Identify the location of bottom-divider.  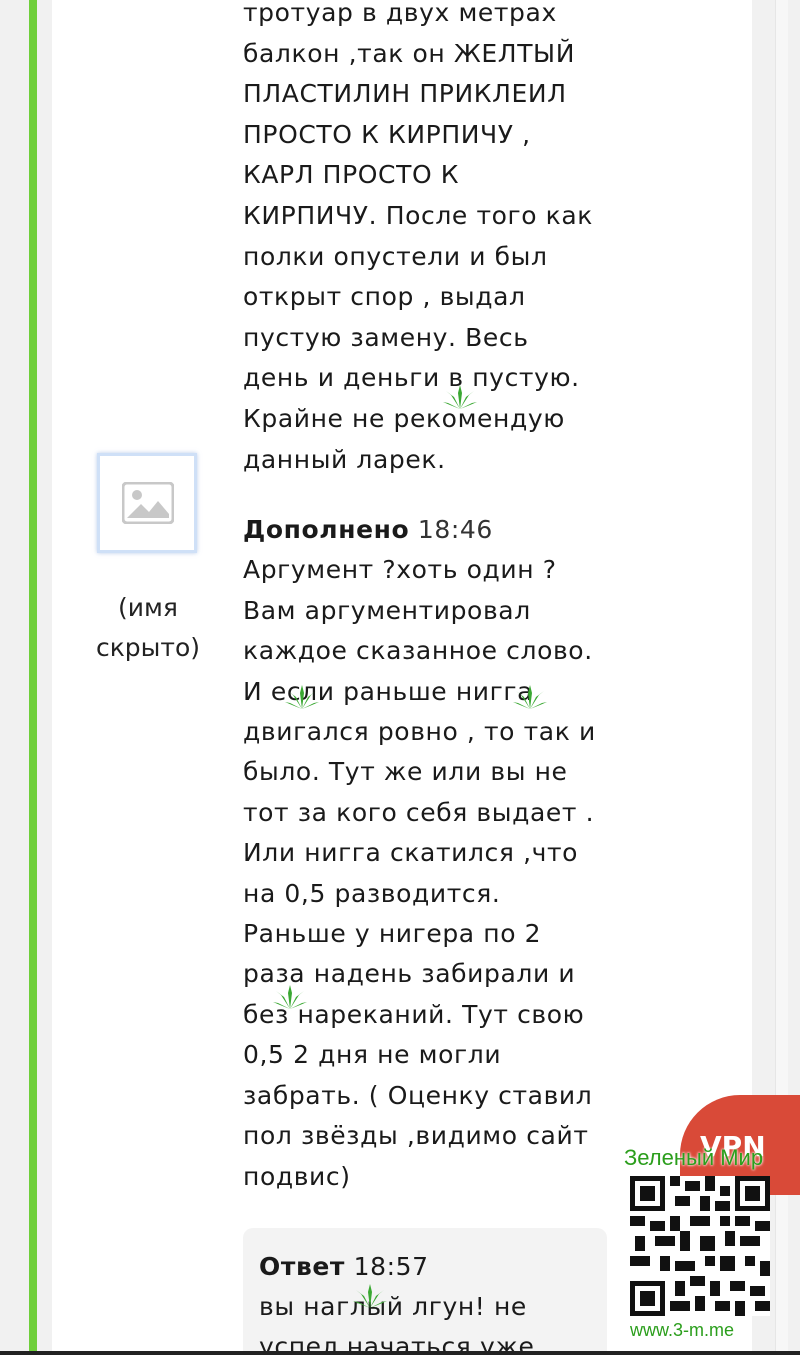
(400, 1353).